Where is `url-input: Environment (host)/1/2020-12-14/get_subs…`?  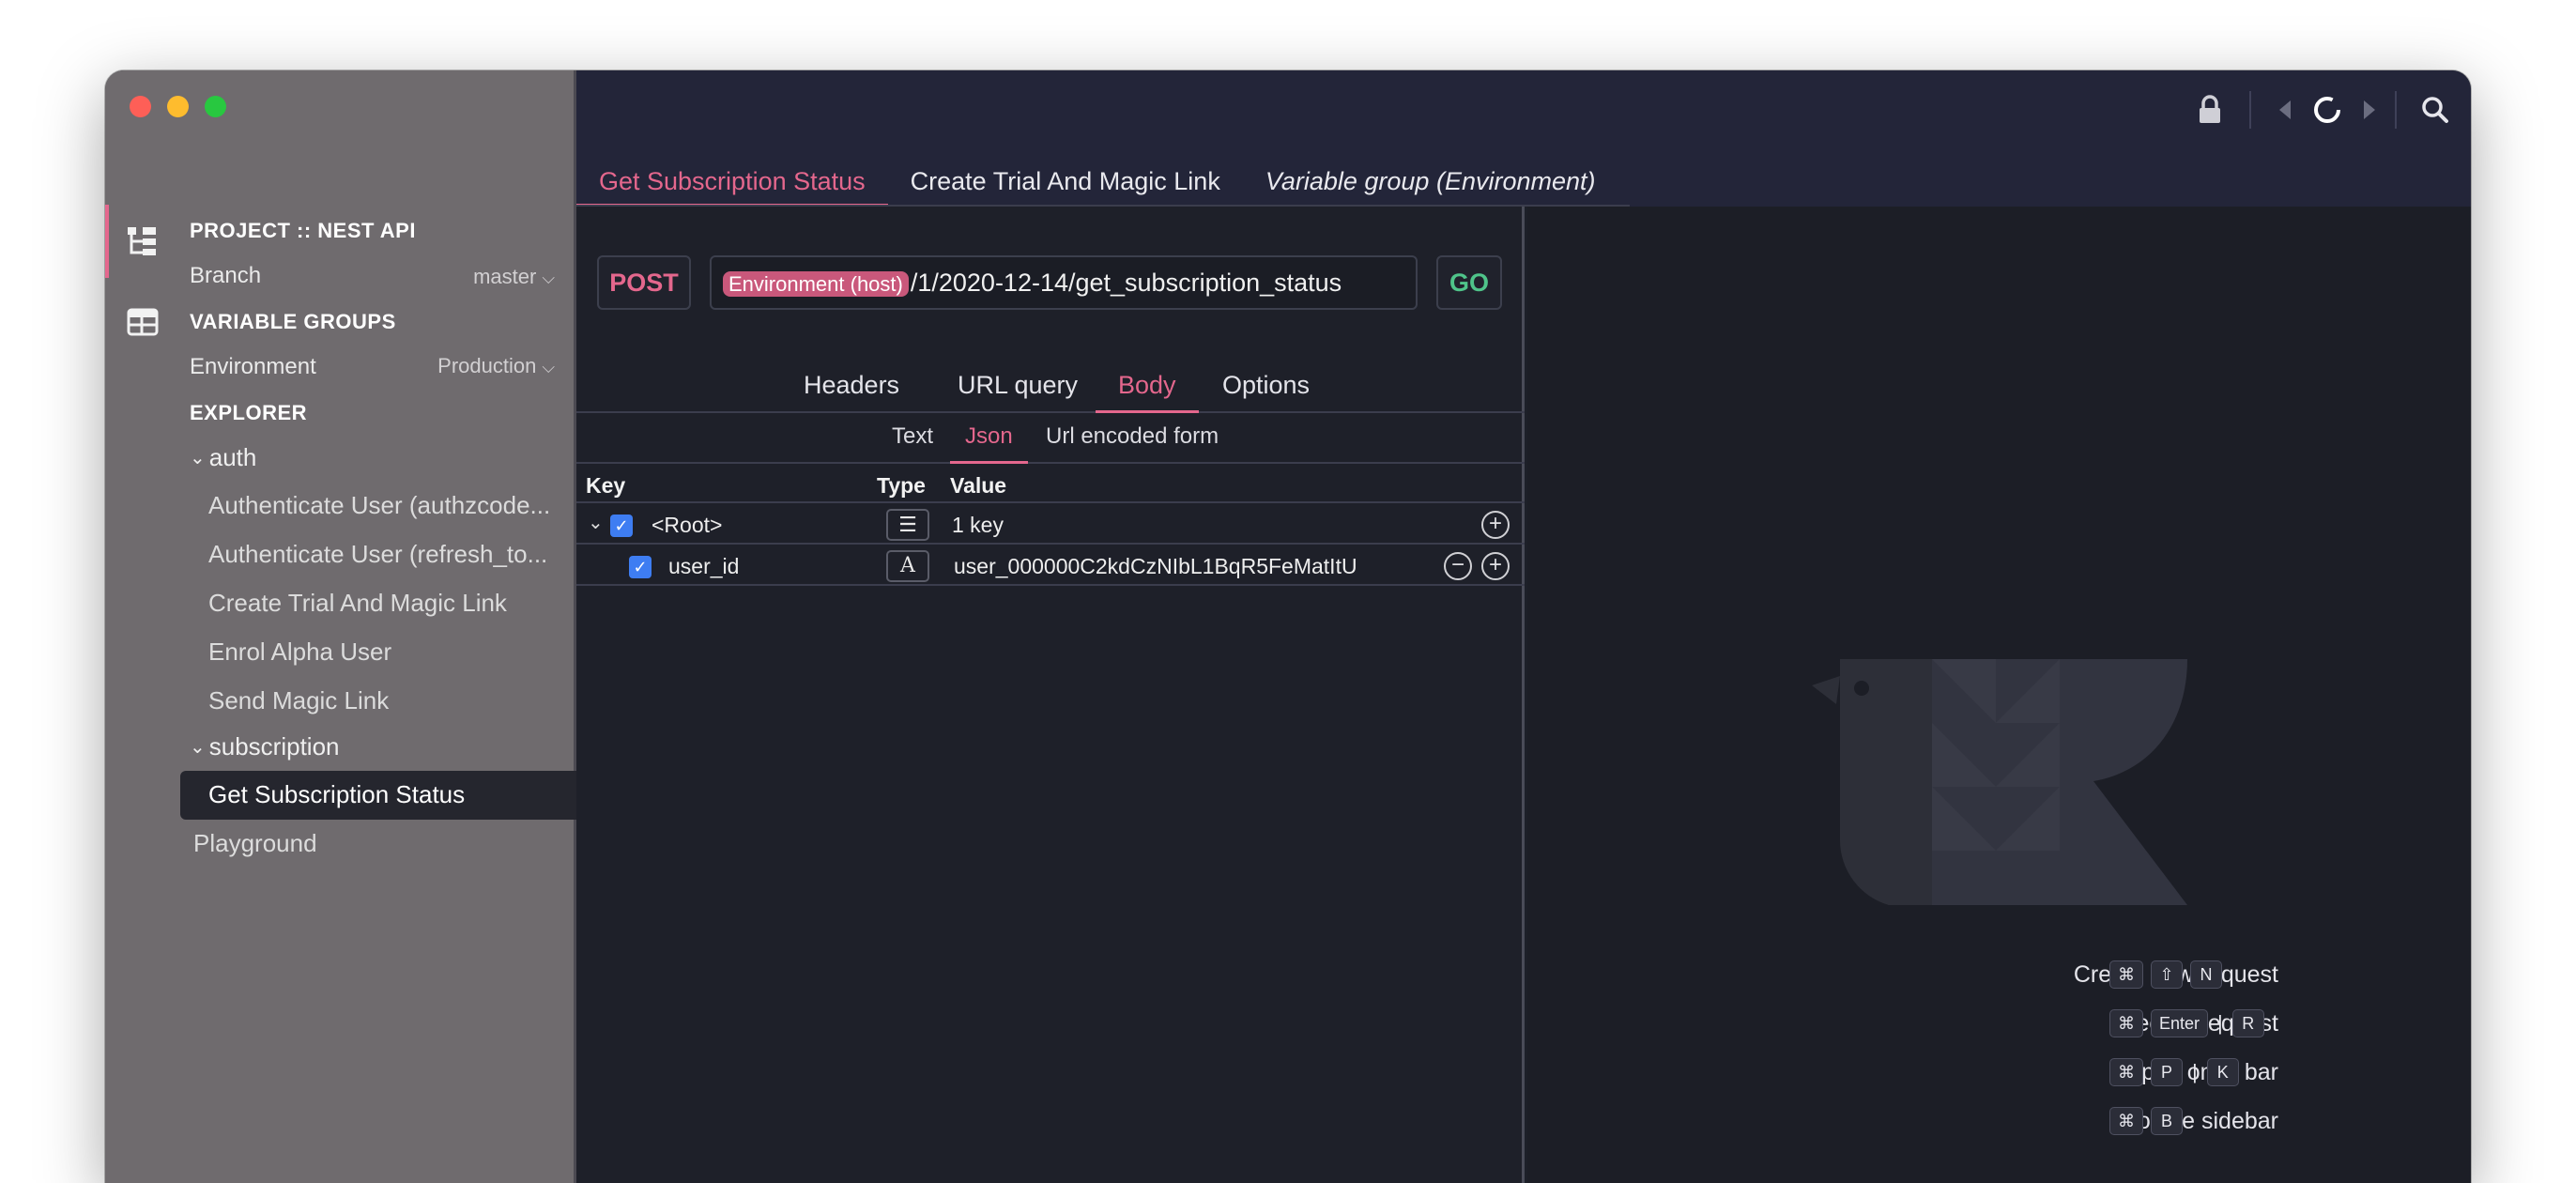 url-input: Environment (host)/1/2020-12-14/get_subs… is located at coordinates (1064, 282).